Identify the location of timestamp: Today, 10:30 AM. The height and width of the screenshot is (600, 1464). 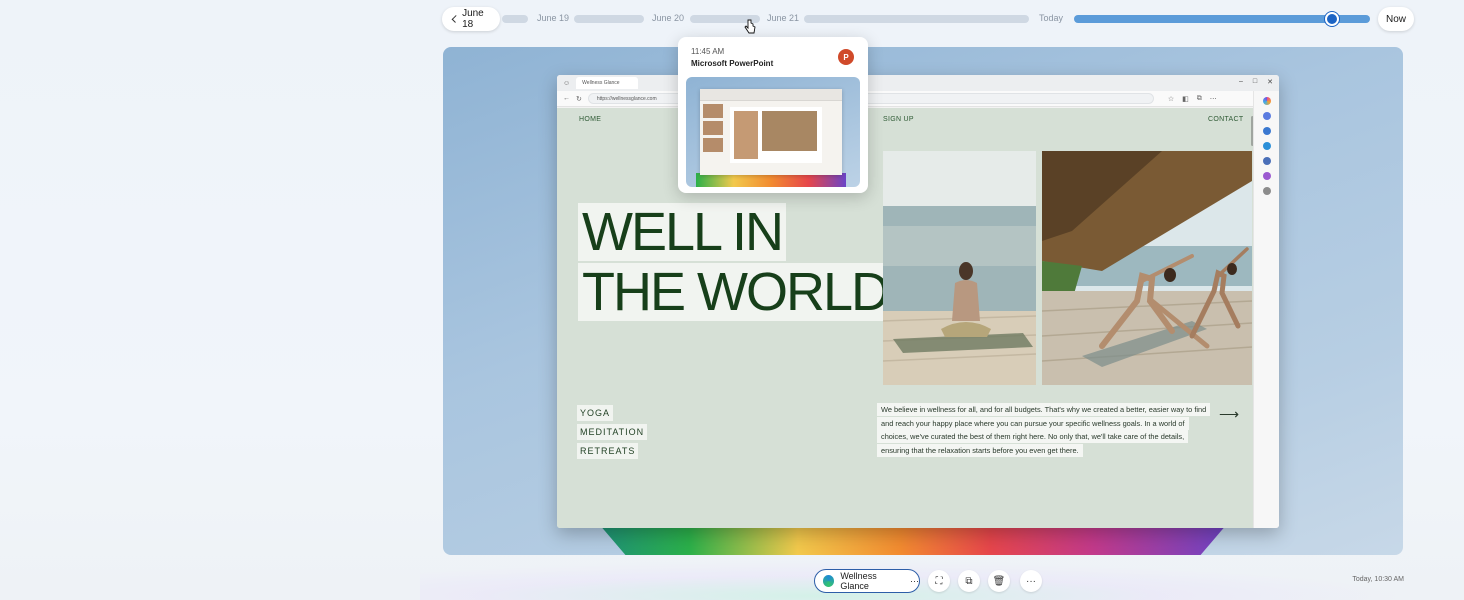
(1378, 579).